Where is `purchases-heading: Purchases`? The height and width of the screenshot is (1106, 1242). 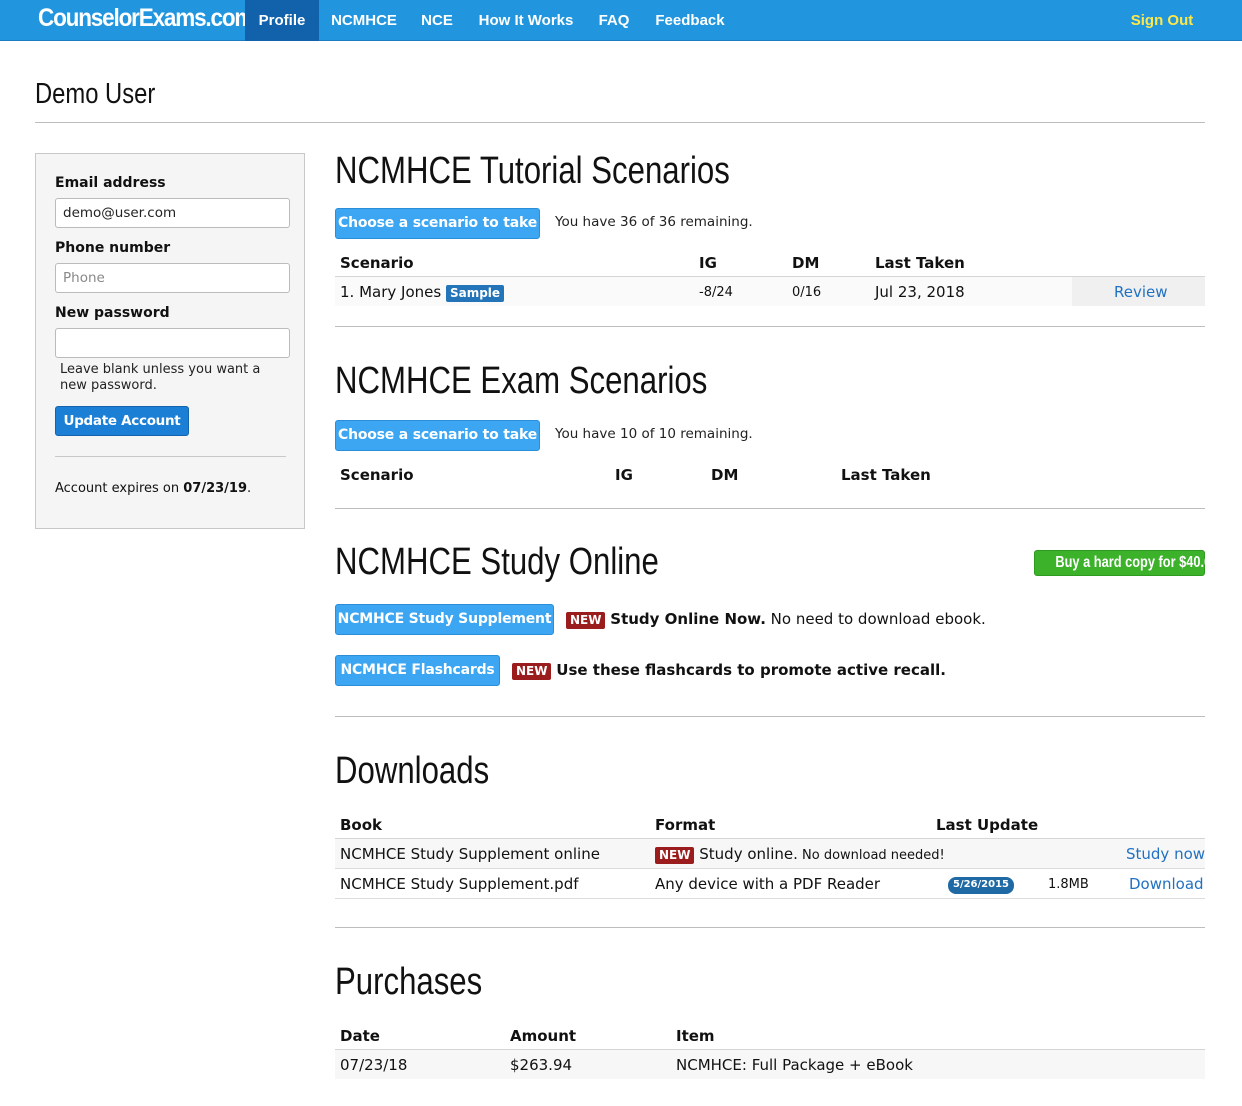 purchases-heading: Purchases is located at coordinates (409, 982).